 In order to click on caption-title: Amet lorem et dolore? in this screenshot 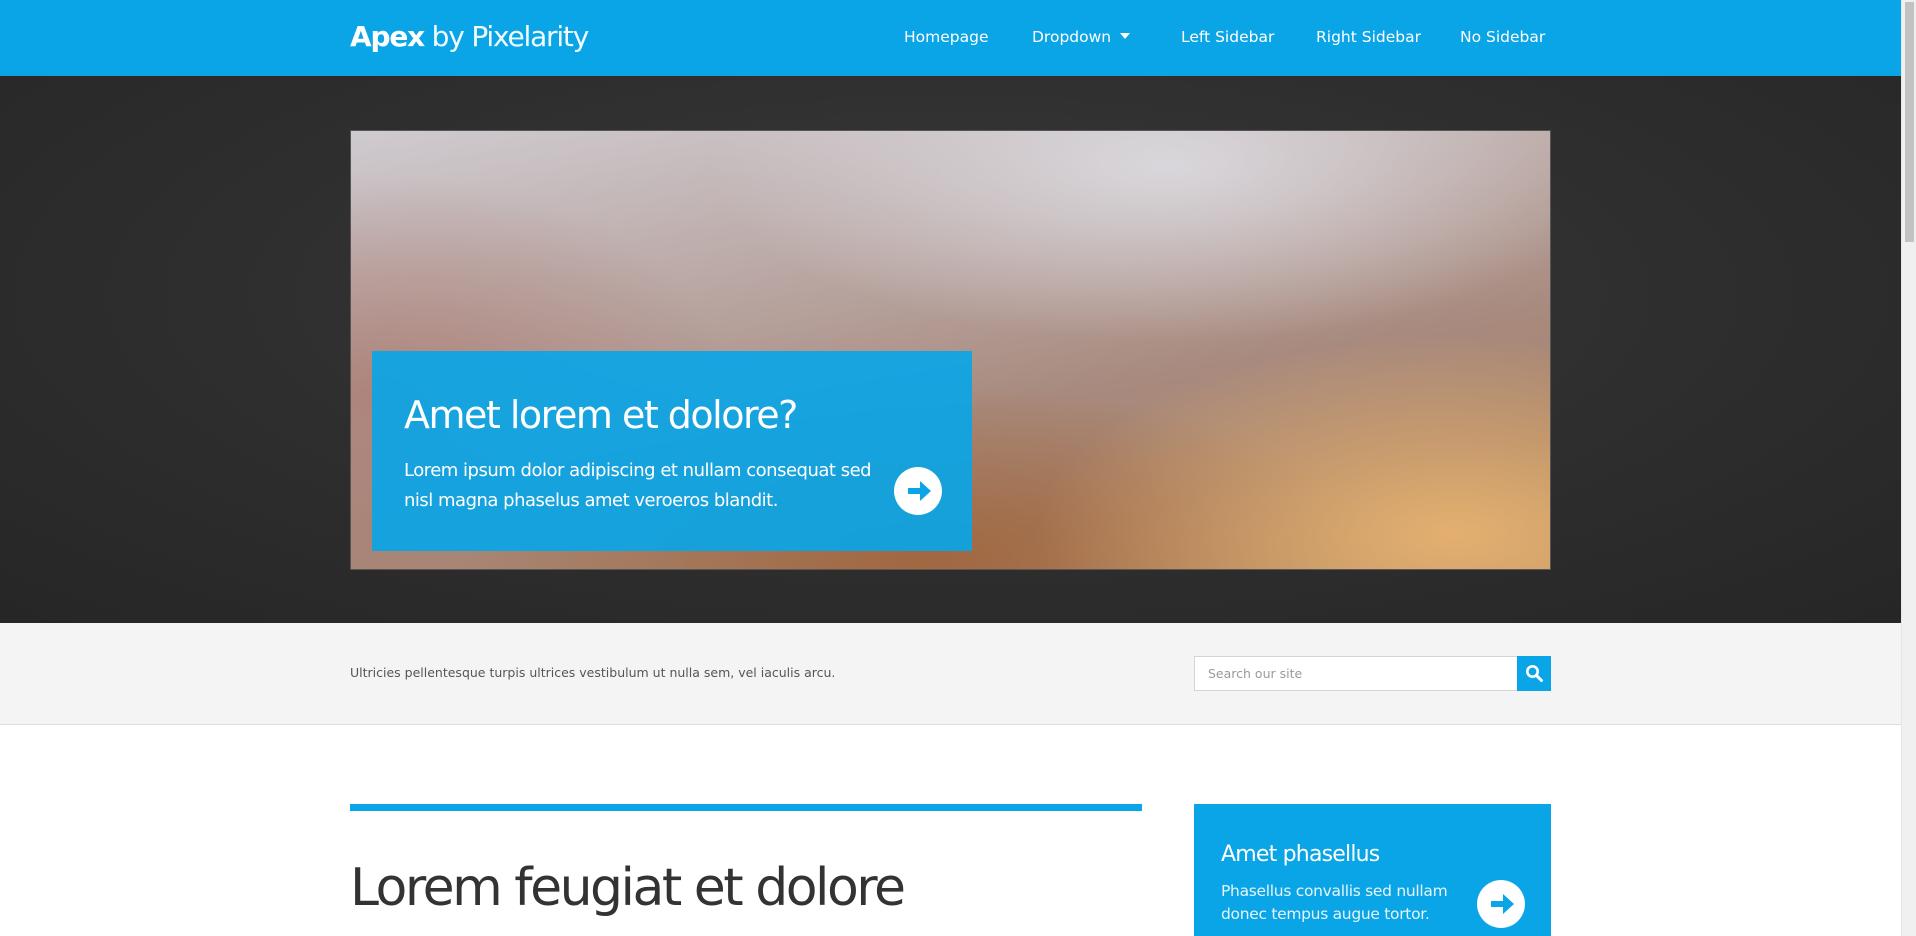, I will do `click(601, 415)`.